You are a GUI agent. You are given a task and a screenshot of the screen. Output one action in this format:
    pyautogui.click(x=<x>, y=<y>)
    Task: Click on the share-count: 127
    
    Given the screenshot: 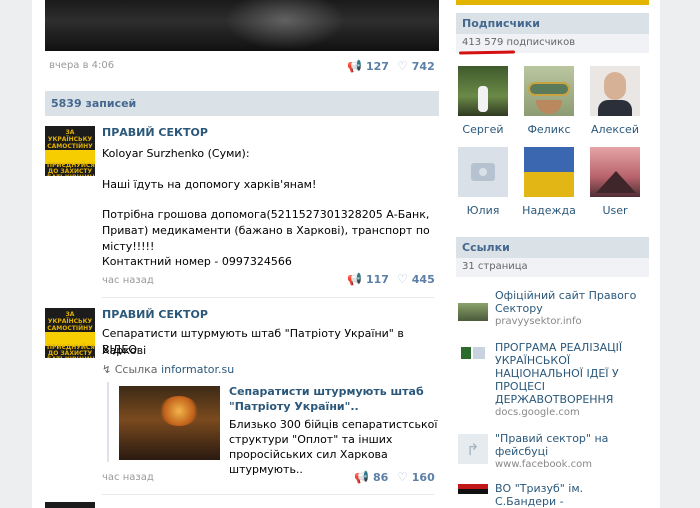 What is the action you would take?
    pyautogui.click(x=377, y=66)
    